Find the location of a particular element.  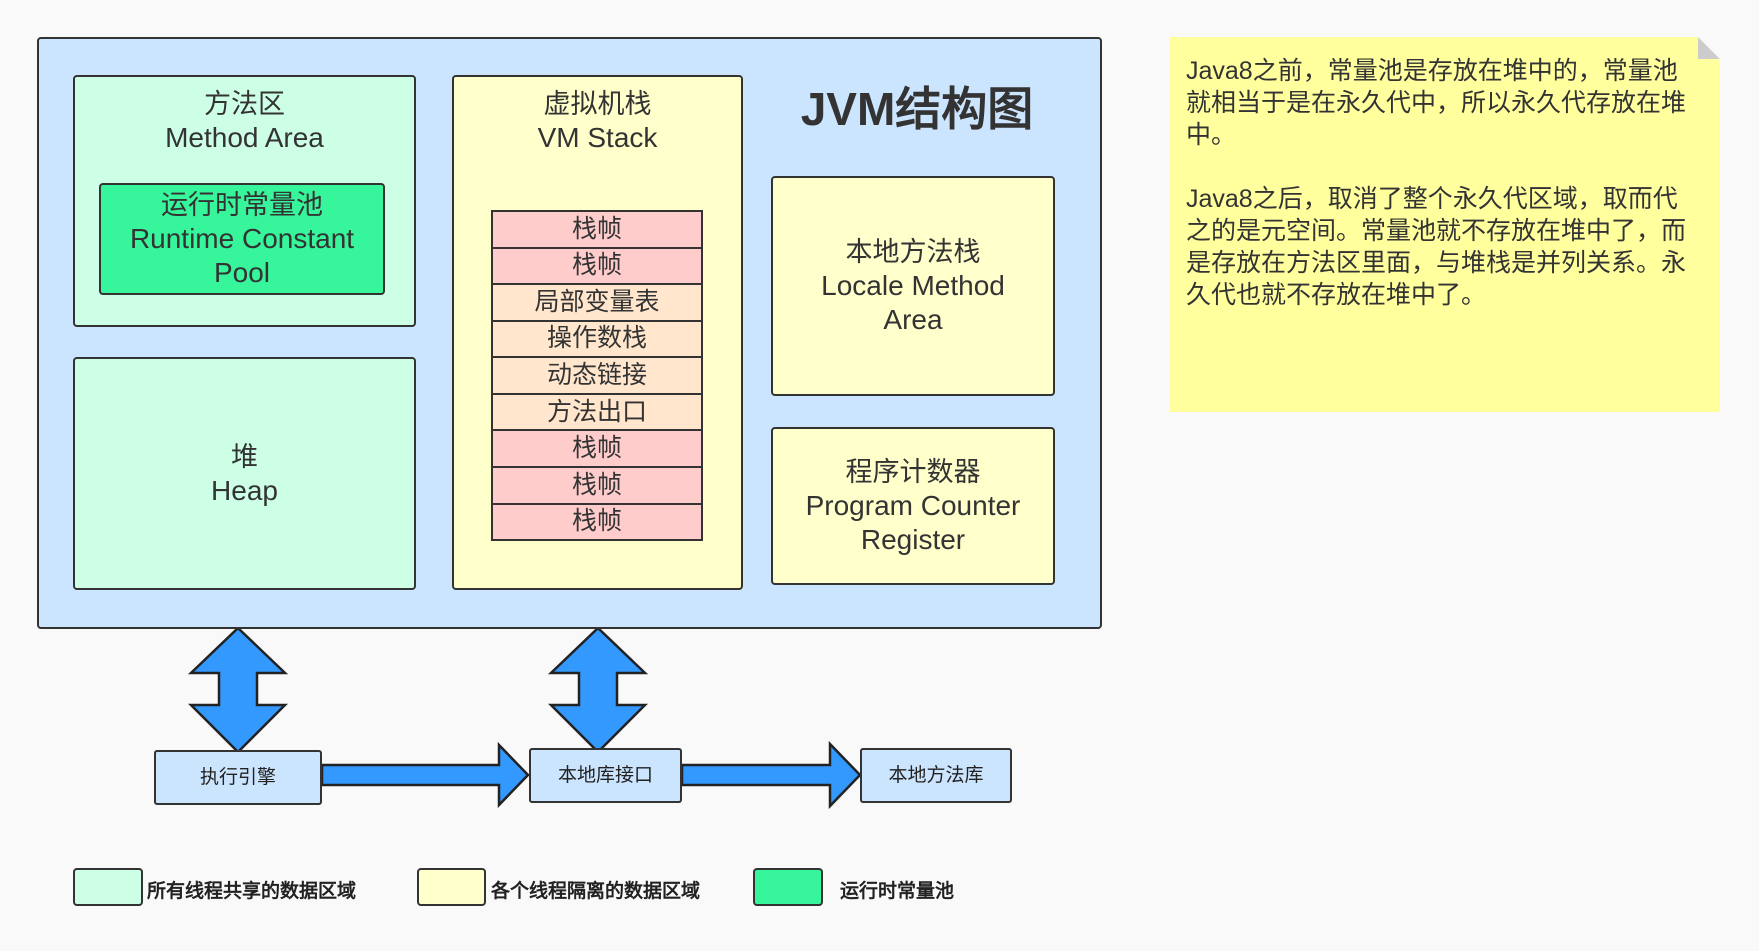

vm-stack-label: 虚拟机栈 VM Stack is located at coordinates (597, 121).